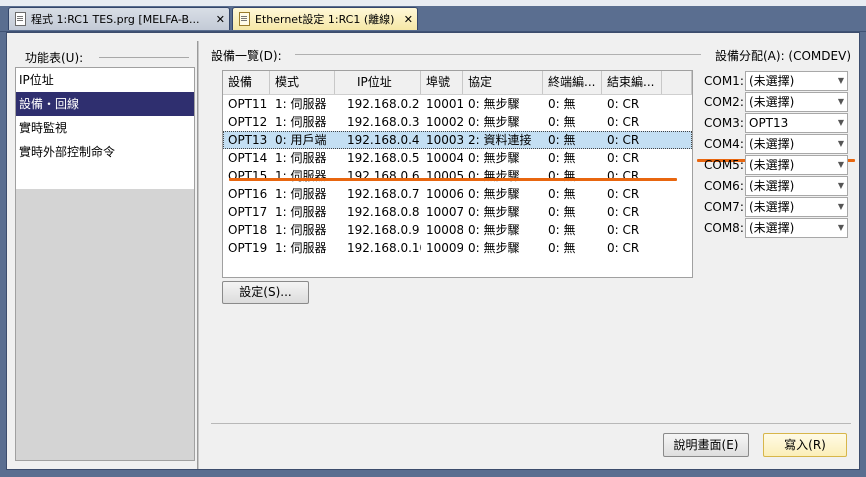 This screenshot has height=477, width=866. Describe the element at coordinates (198, 255) in the screenshot. I see `panel-splitter` at that location.